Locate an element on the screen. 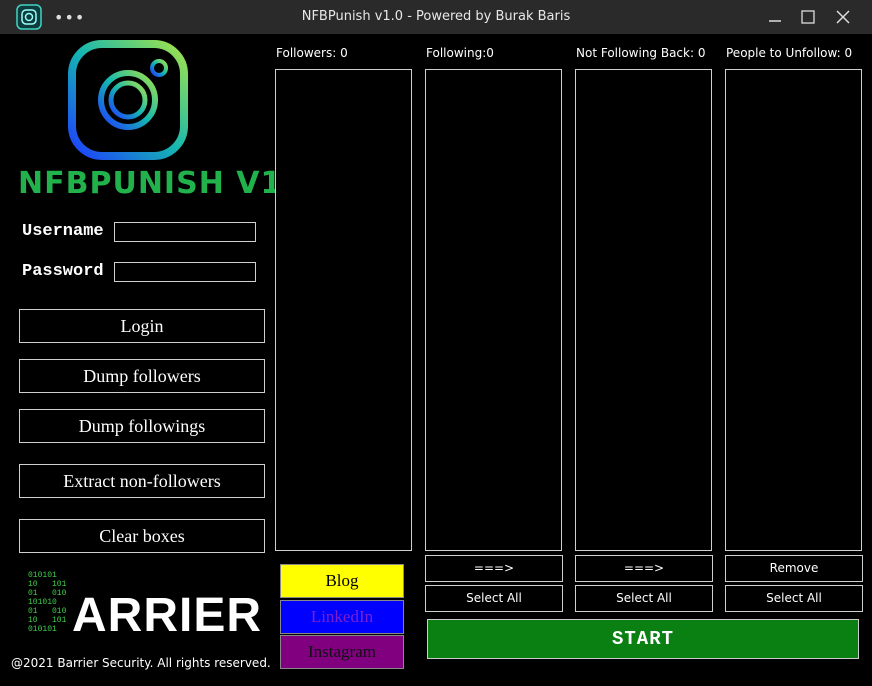  linkedin-button: LinkedIn is located at coordinates (342, 617).